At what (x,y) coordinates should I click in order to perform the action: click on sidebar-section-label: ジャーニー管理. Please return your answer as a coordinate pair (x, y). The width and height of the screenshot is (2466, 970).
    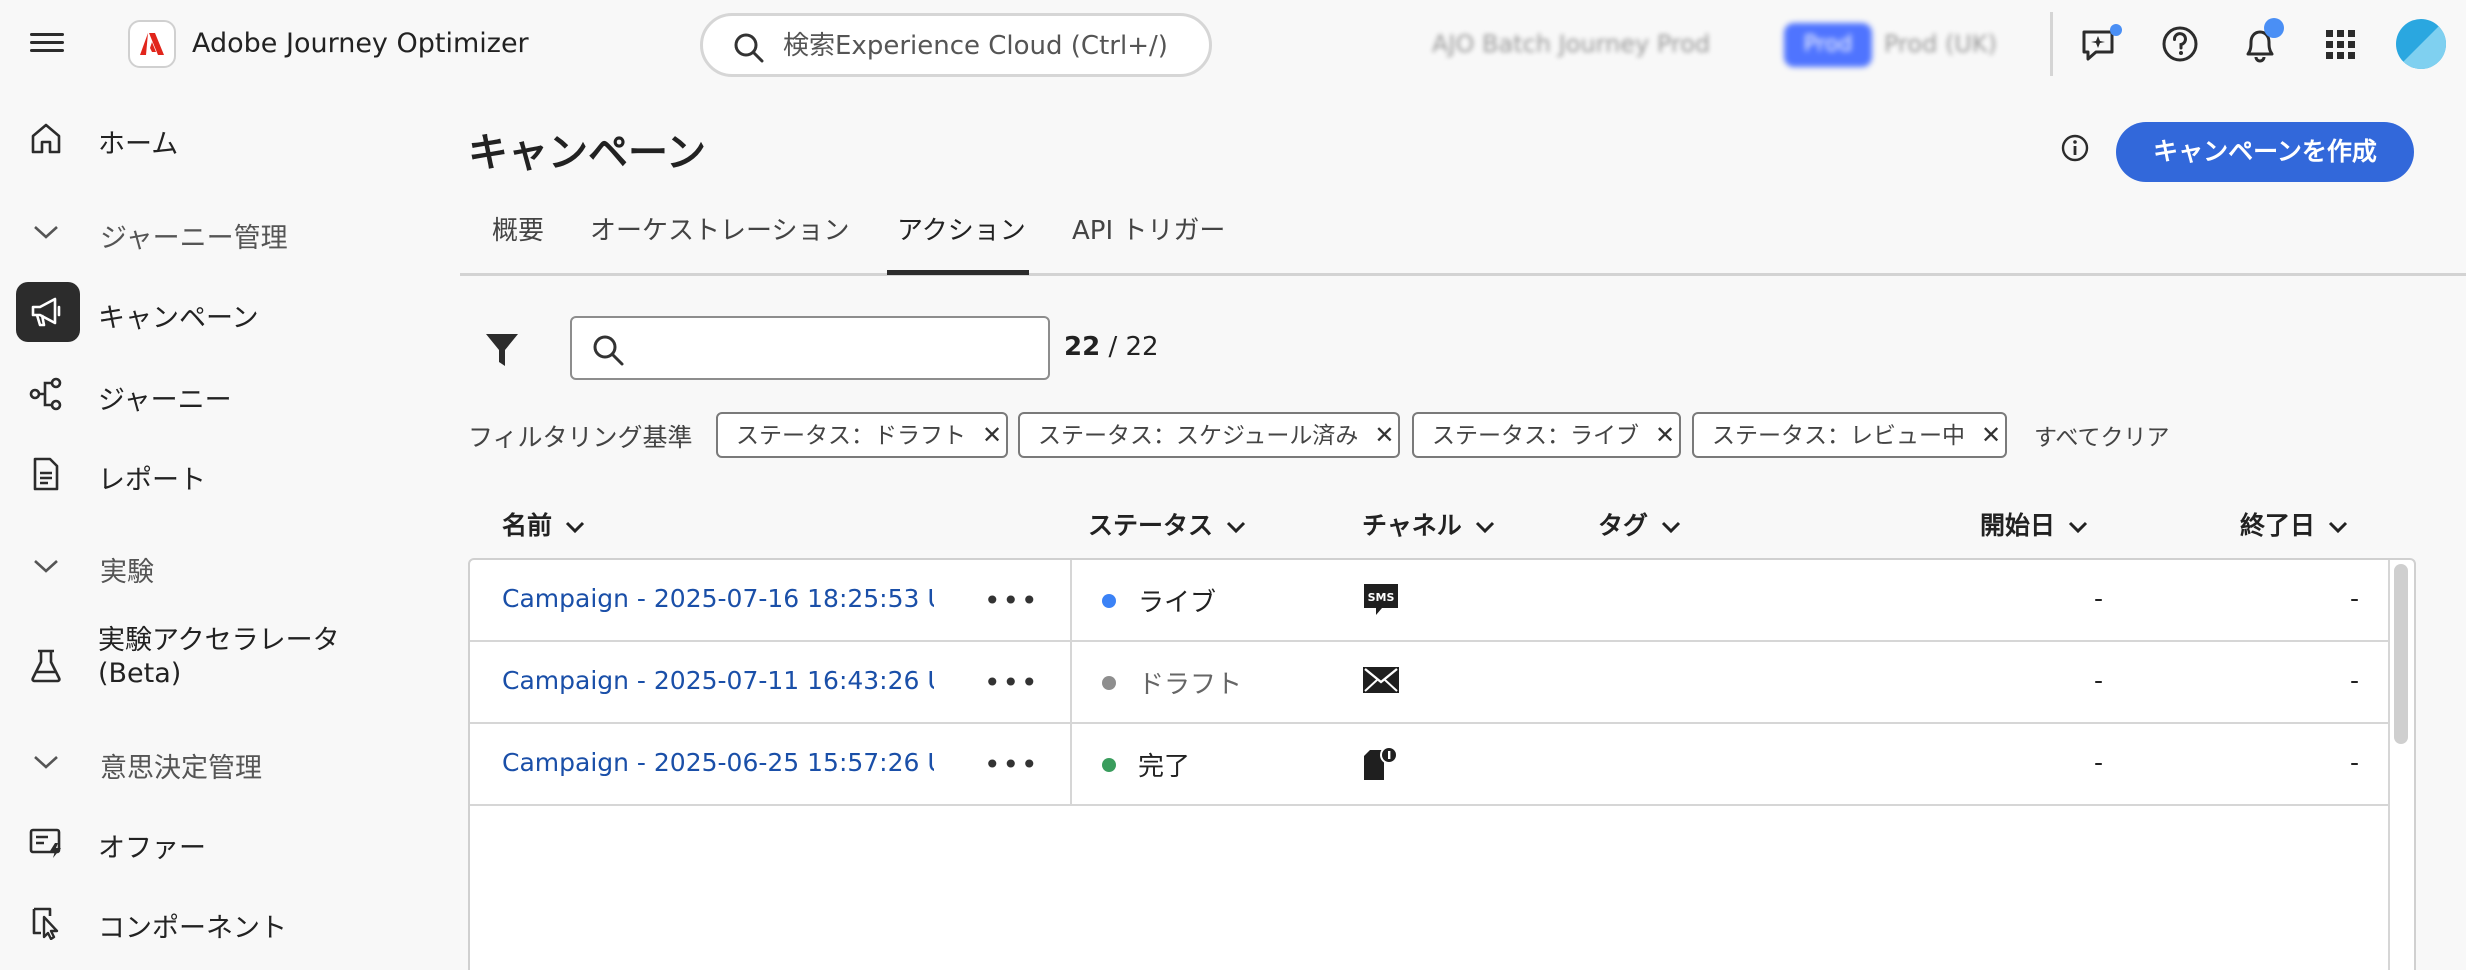
    Looking at the image, I should click on (194, 238).